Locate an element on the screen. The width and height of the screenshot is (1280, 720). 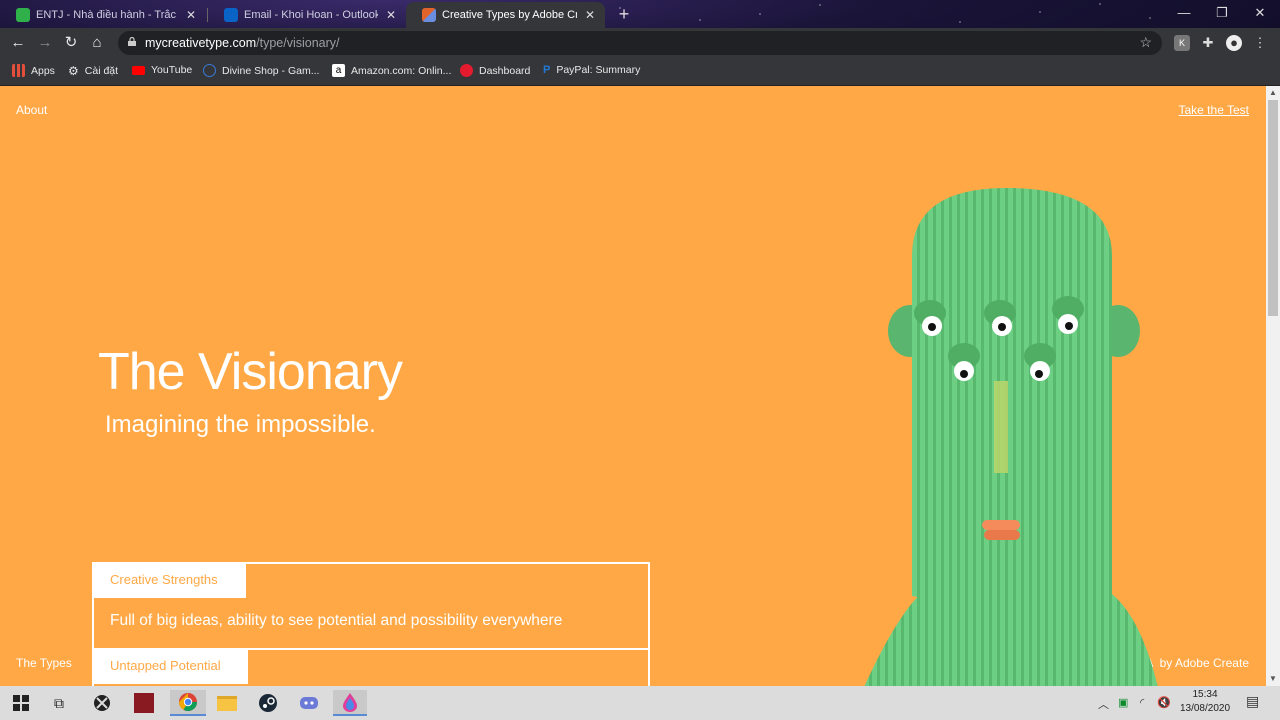
apps-grid-icon is located at coordinates (18, 70).